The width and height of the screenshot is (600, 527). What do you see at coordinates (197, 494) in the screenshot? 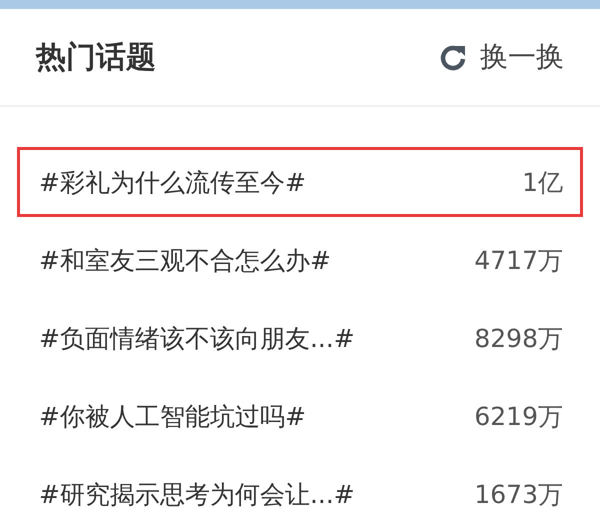
I see `topic-title: #研究揭示思考为何会让...#` at bounding box center [197, 494].